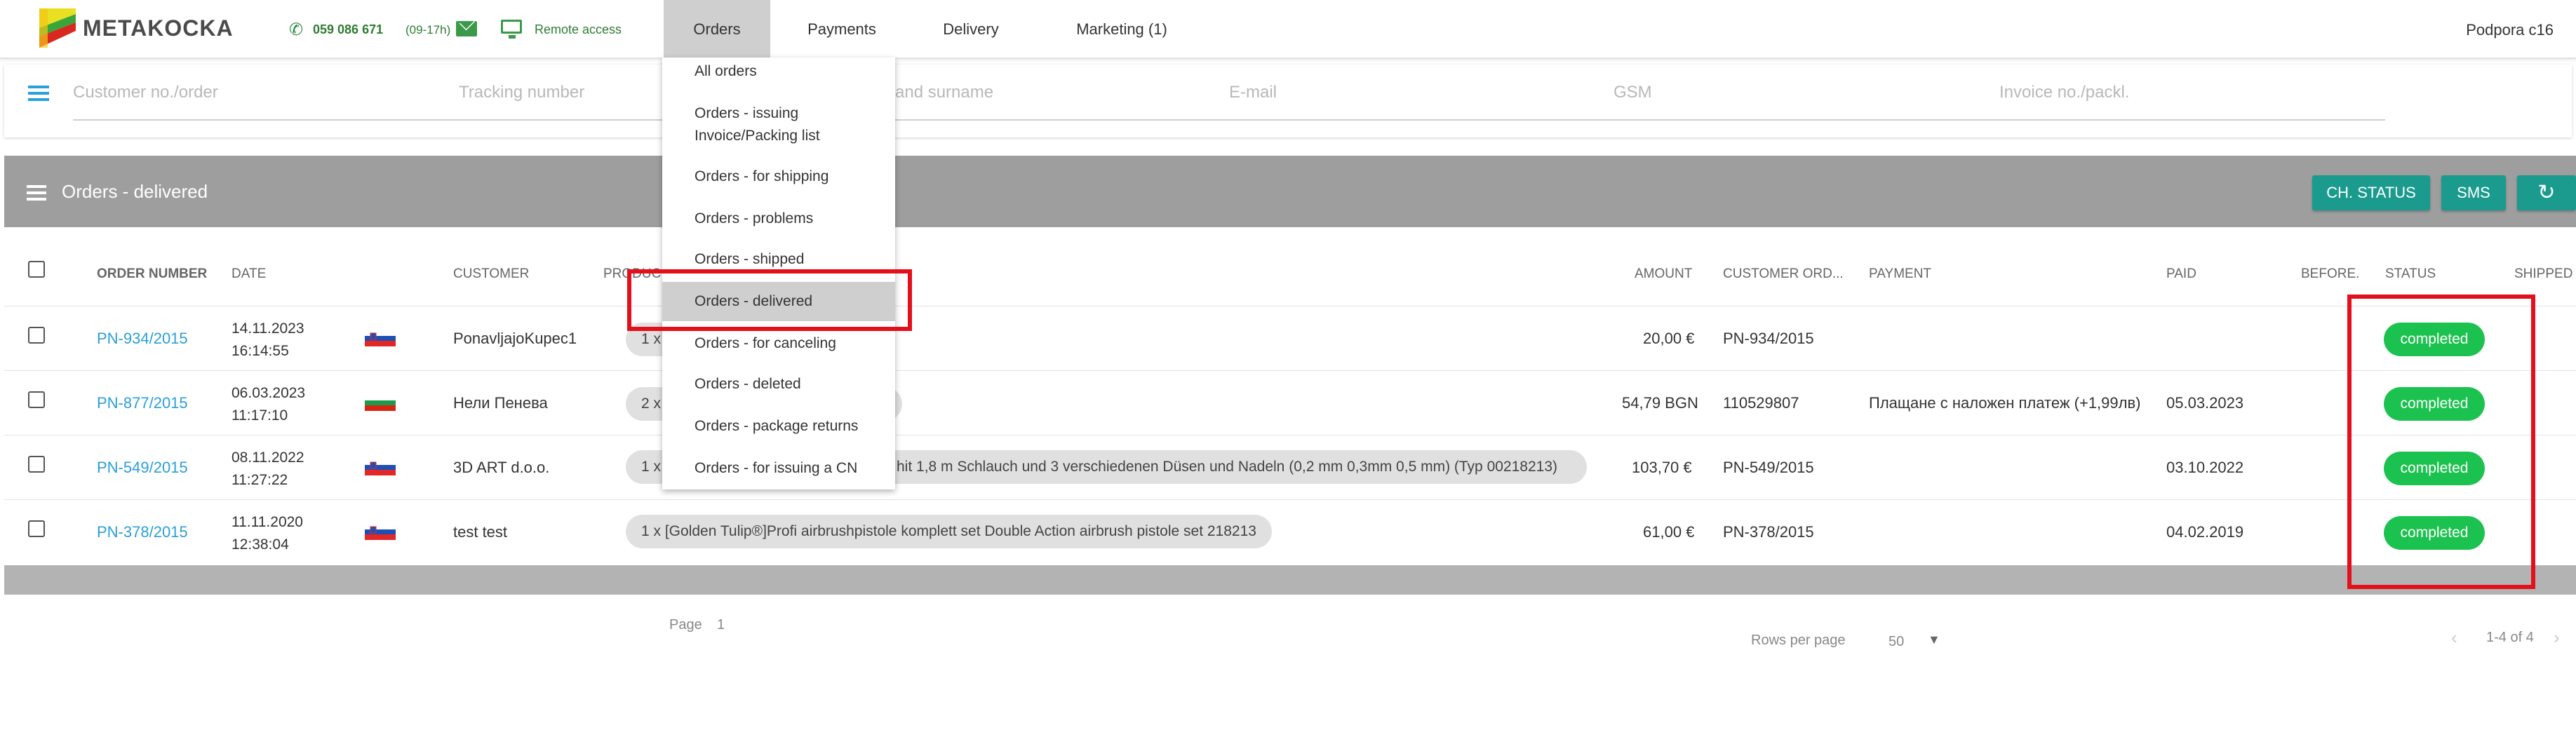 The height and width of the screenshot is (730, 2576). What do you see at coordinates (2510, 637) in the screenshot?
I see `pagination-range: 1-4 of 4` at bounding box center [2510, 637].